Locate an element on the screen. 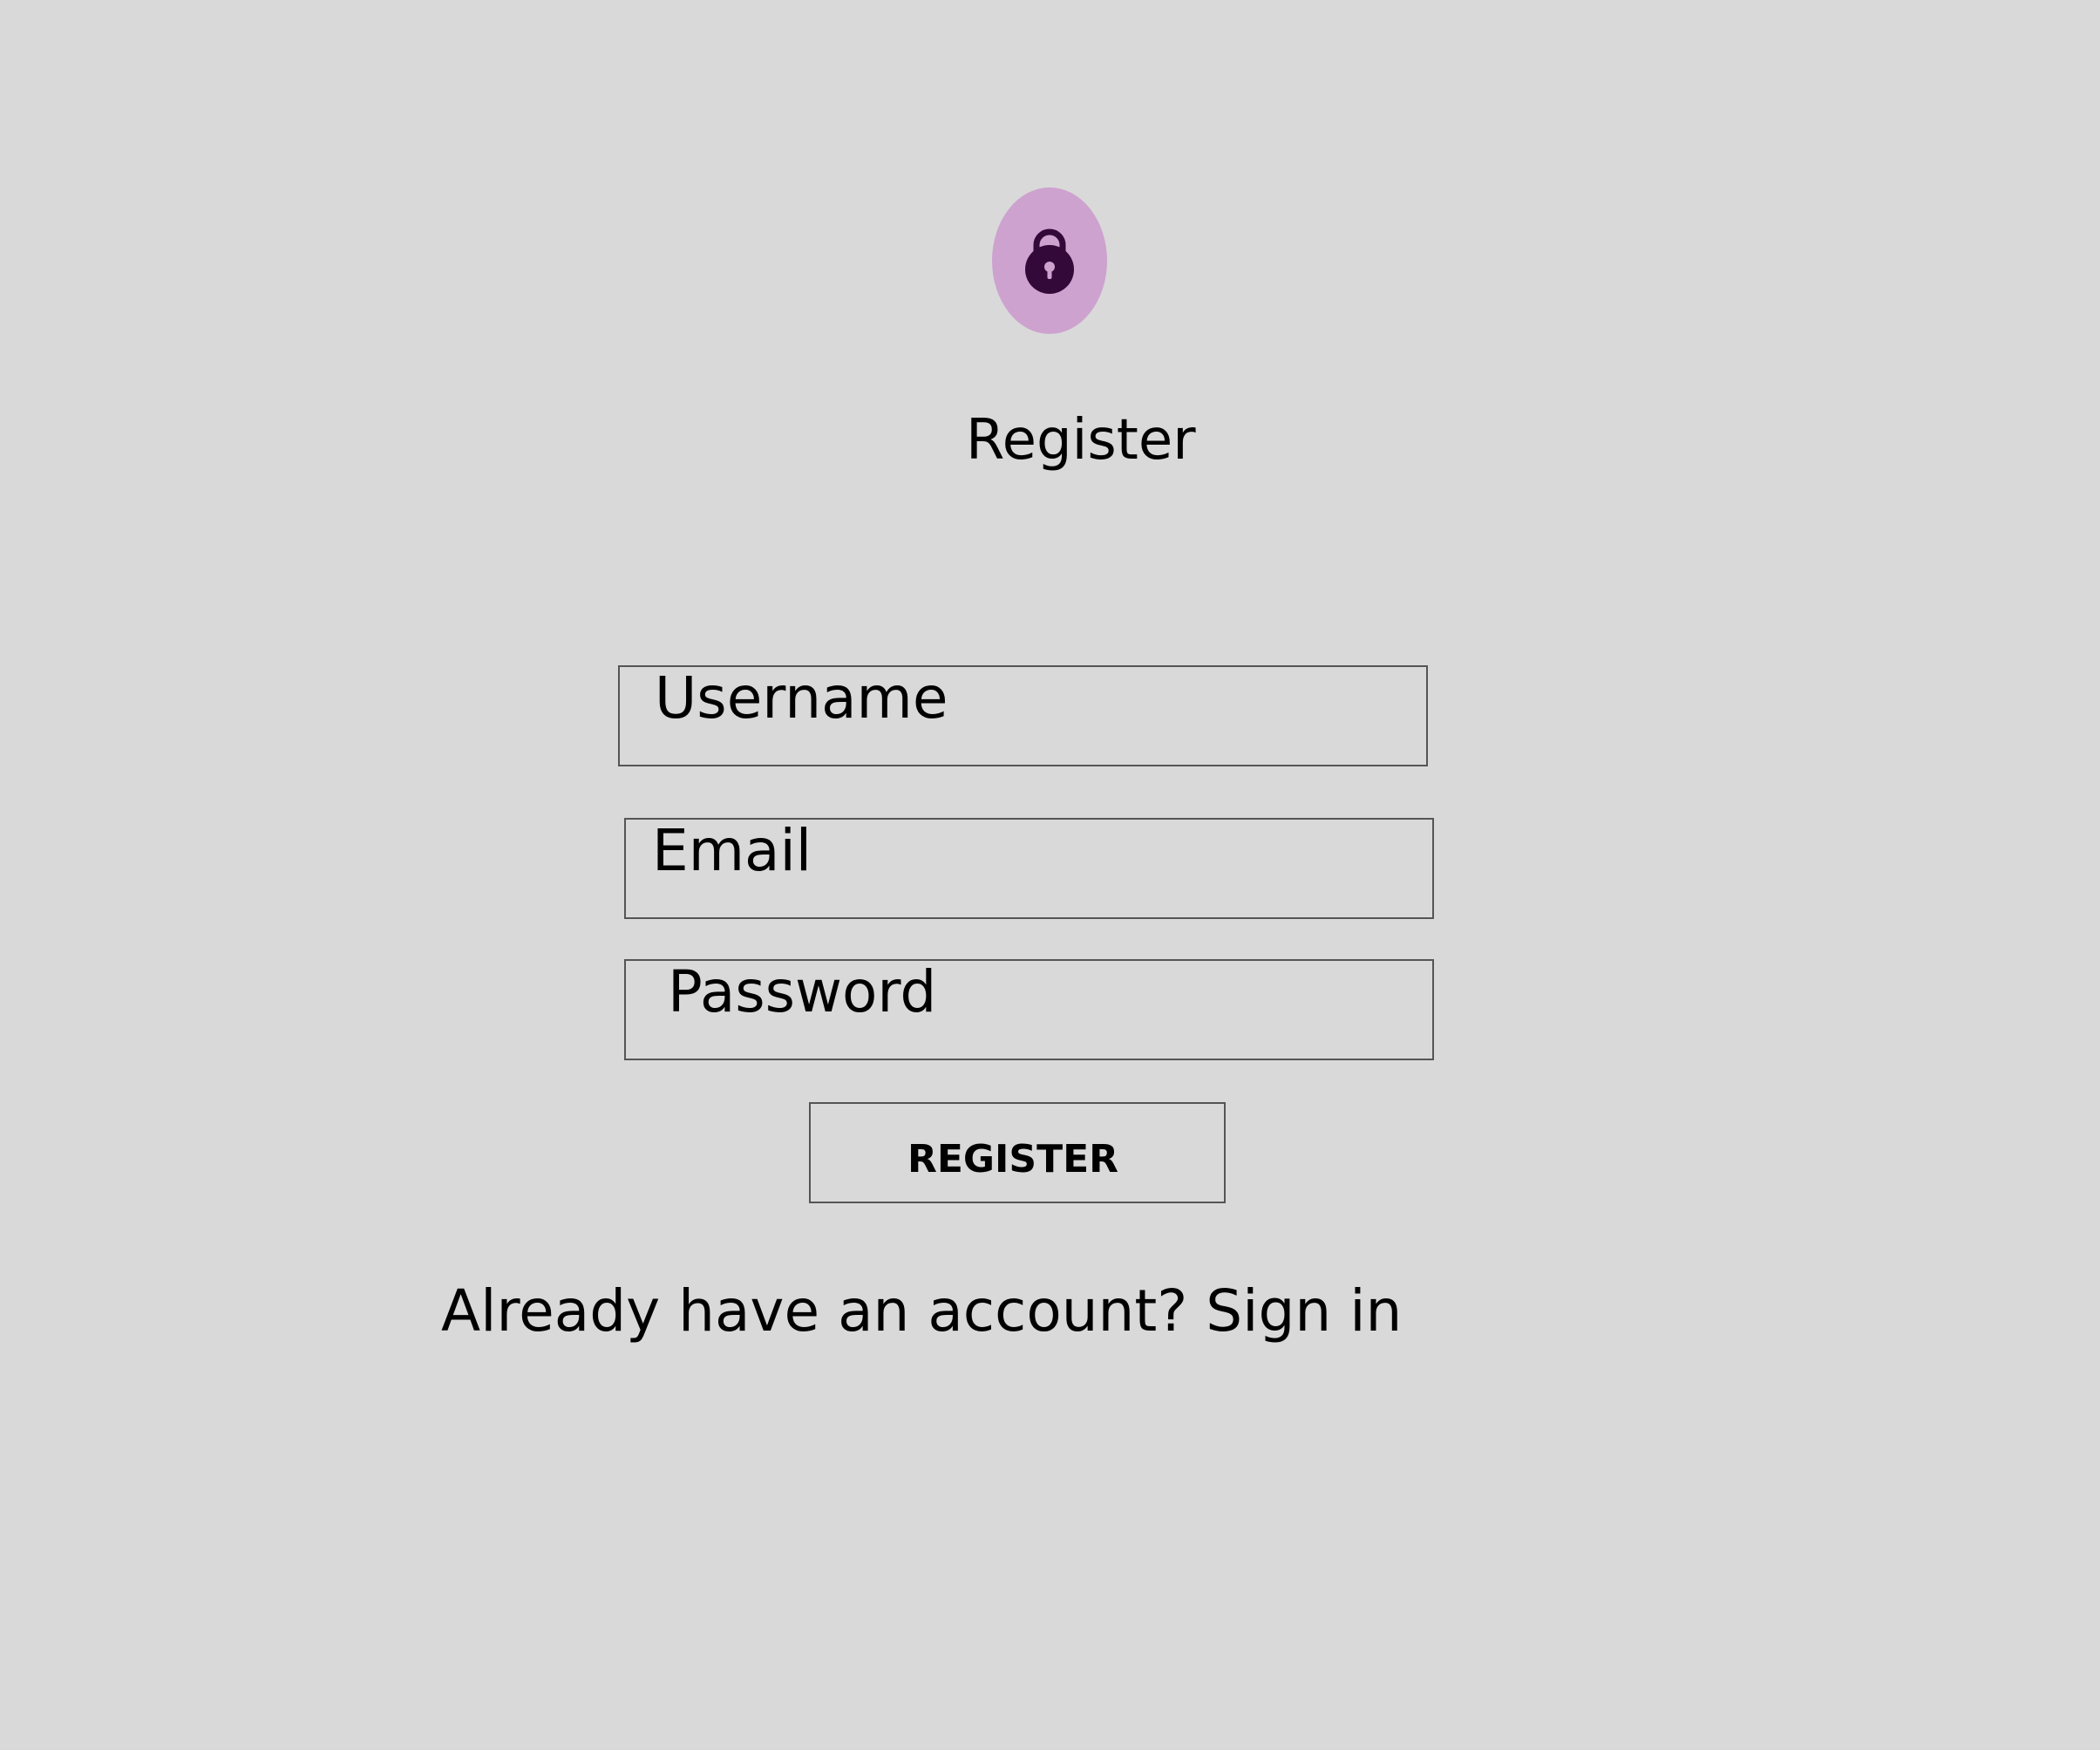 The width and height of the screenshot is (2100, 1750). register-button: REGISTER is located at coordinates (1018, 1152).